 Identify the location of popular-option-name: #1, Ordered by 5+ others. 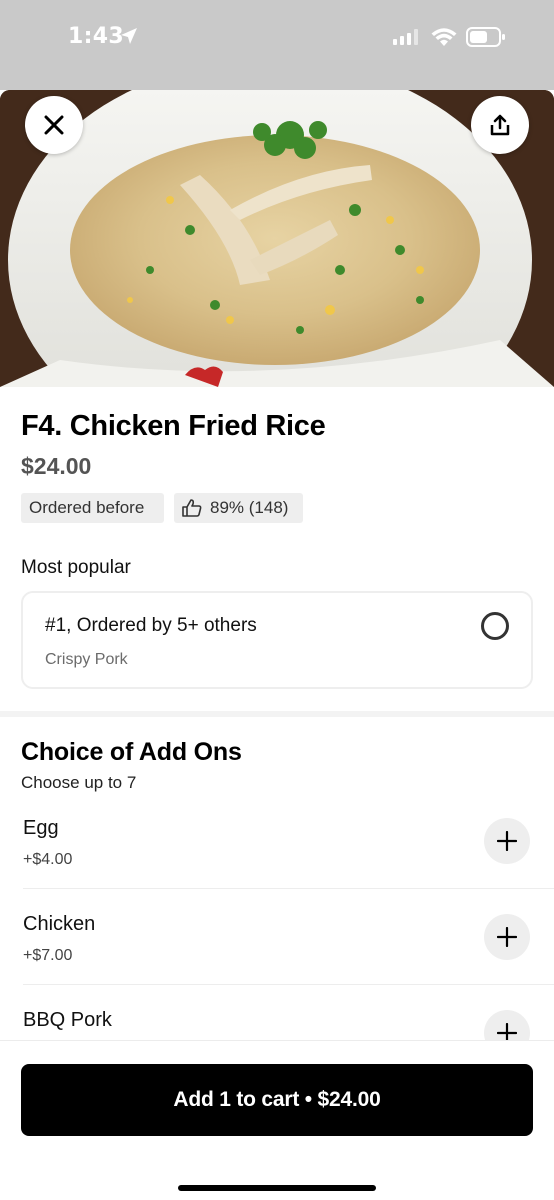
(151, 625).